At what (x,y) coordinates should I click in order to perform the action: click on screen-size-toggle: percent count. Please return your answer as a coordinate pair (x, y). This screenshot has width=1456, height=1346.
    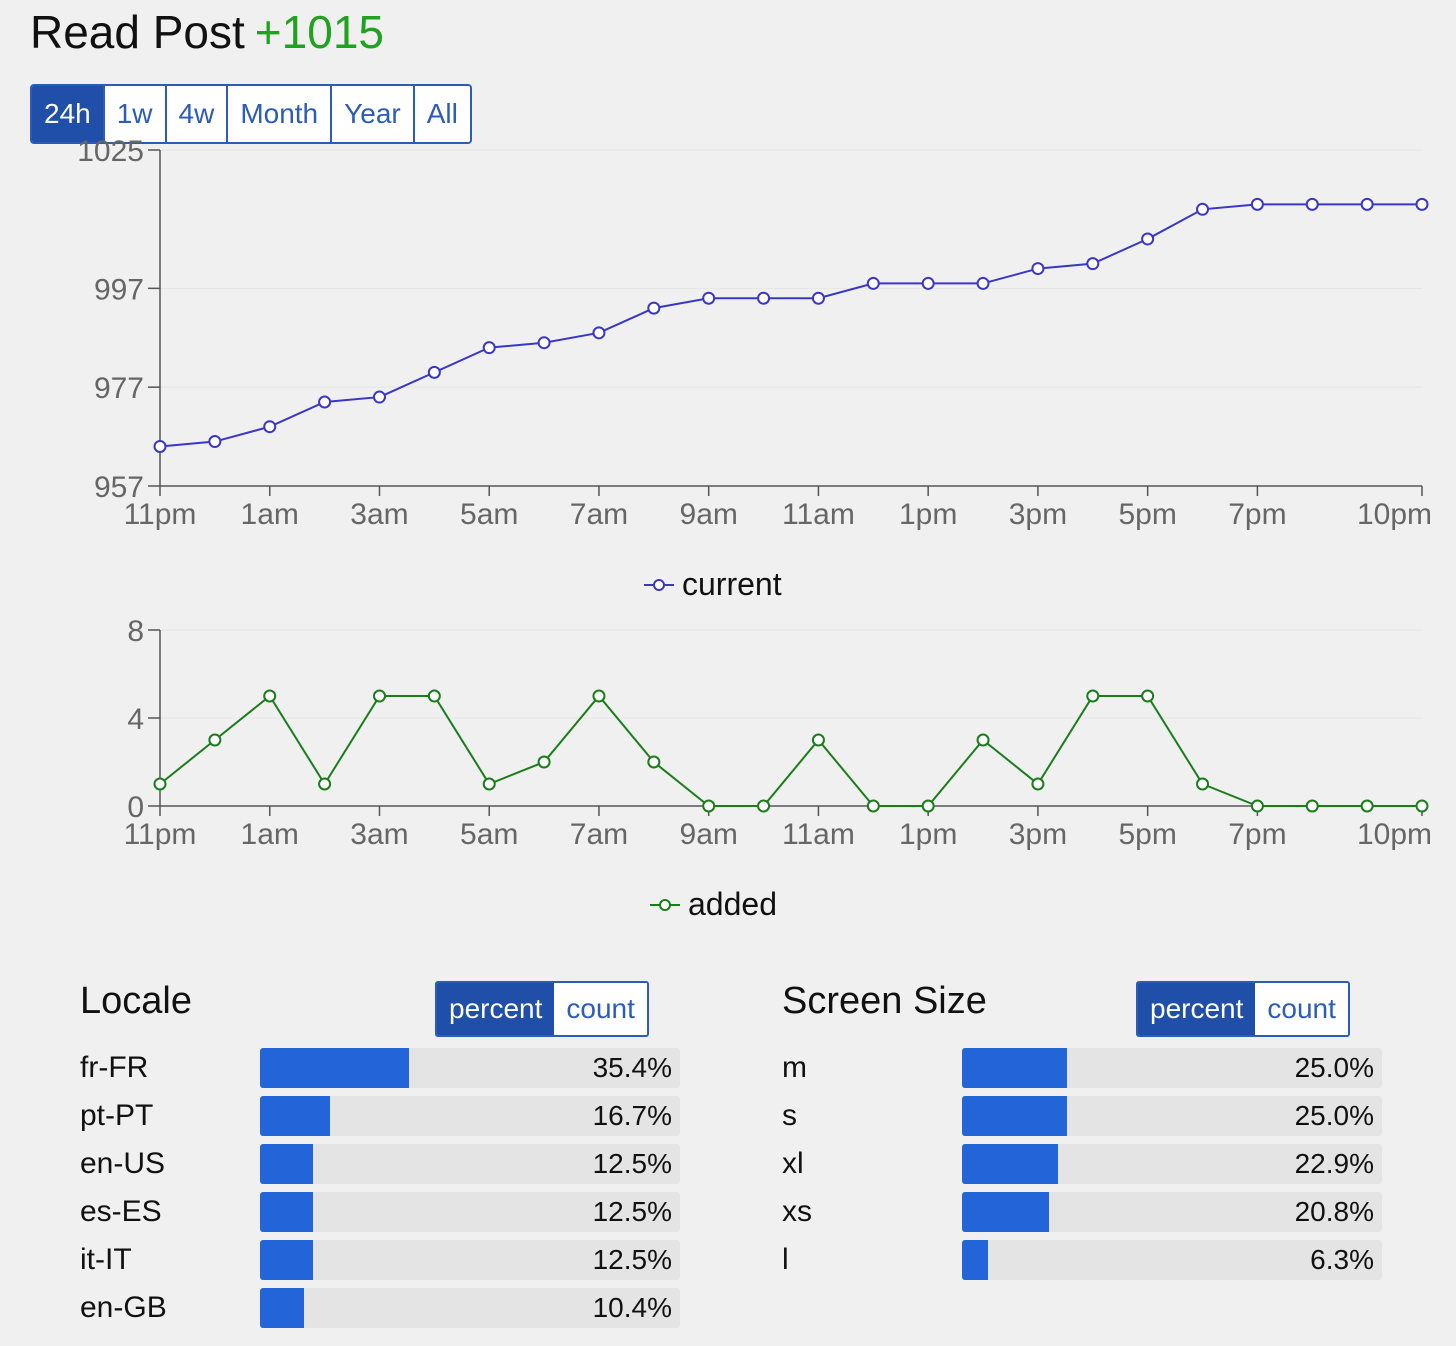
    Looking at the image, I should click on (1243, 1009).